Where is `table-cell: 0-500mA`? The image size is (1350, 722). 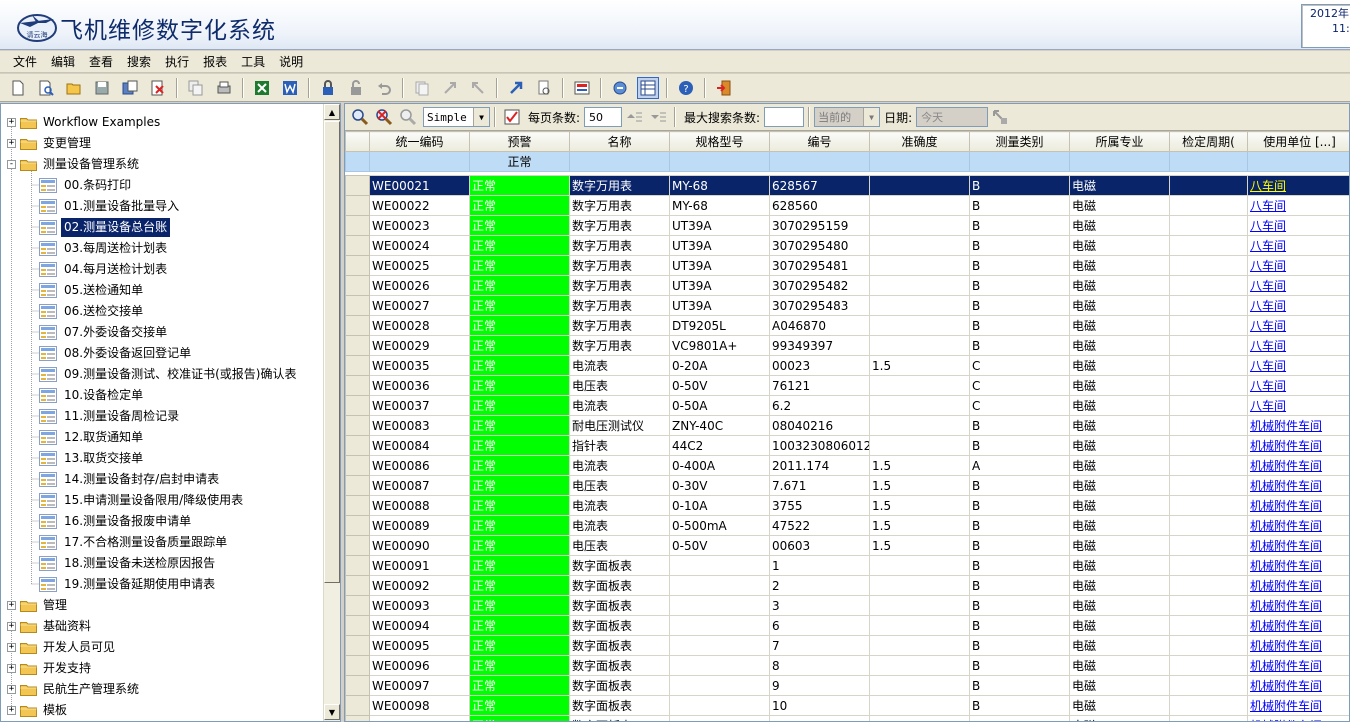 table-cell: 0-500mA is located at coordinates (719, 525).